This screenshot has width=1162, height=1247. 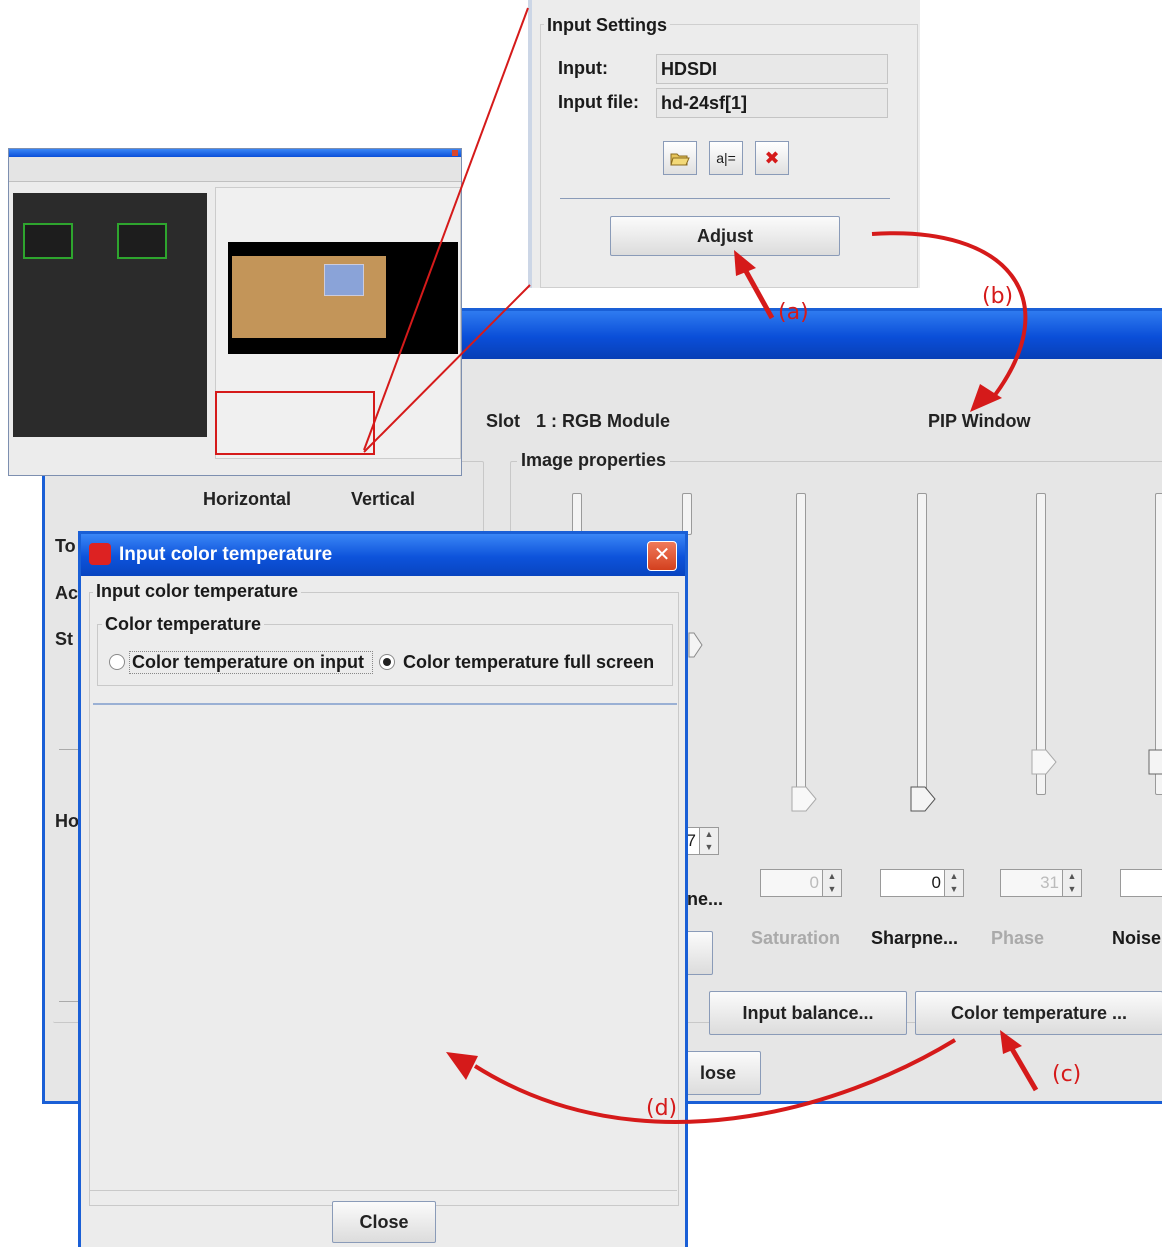 I want to click on callout-a: (a), so click(x=793, y=312).